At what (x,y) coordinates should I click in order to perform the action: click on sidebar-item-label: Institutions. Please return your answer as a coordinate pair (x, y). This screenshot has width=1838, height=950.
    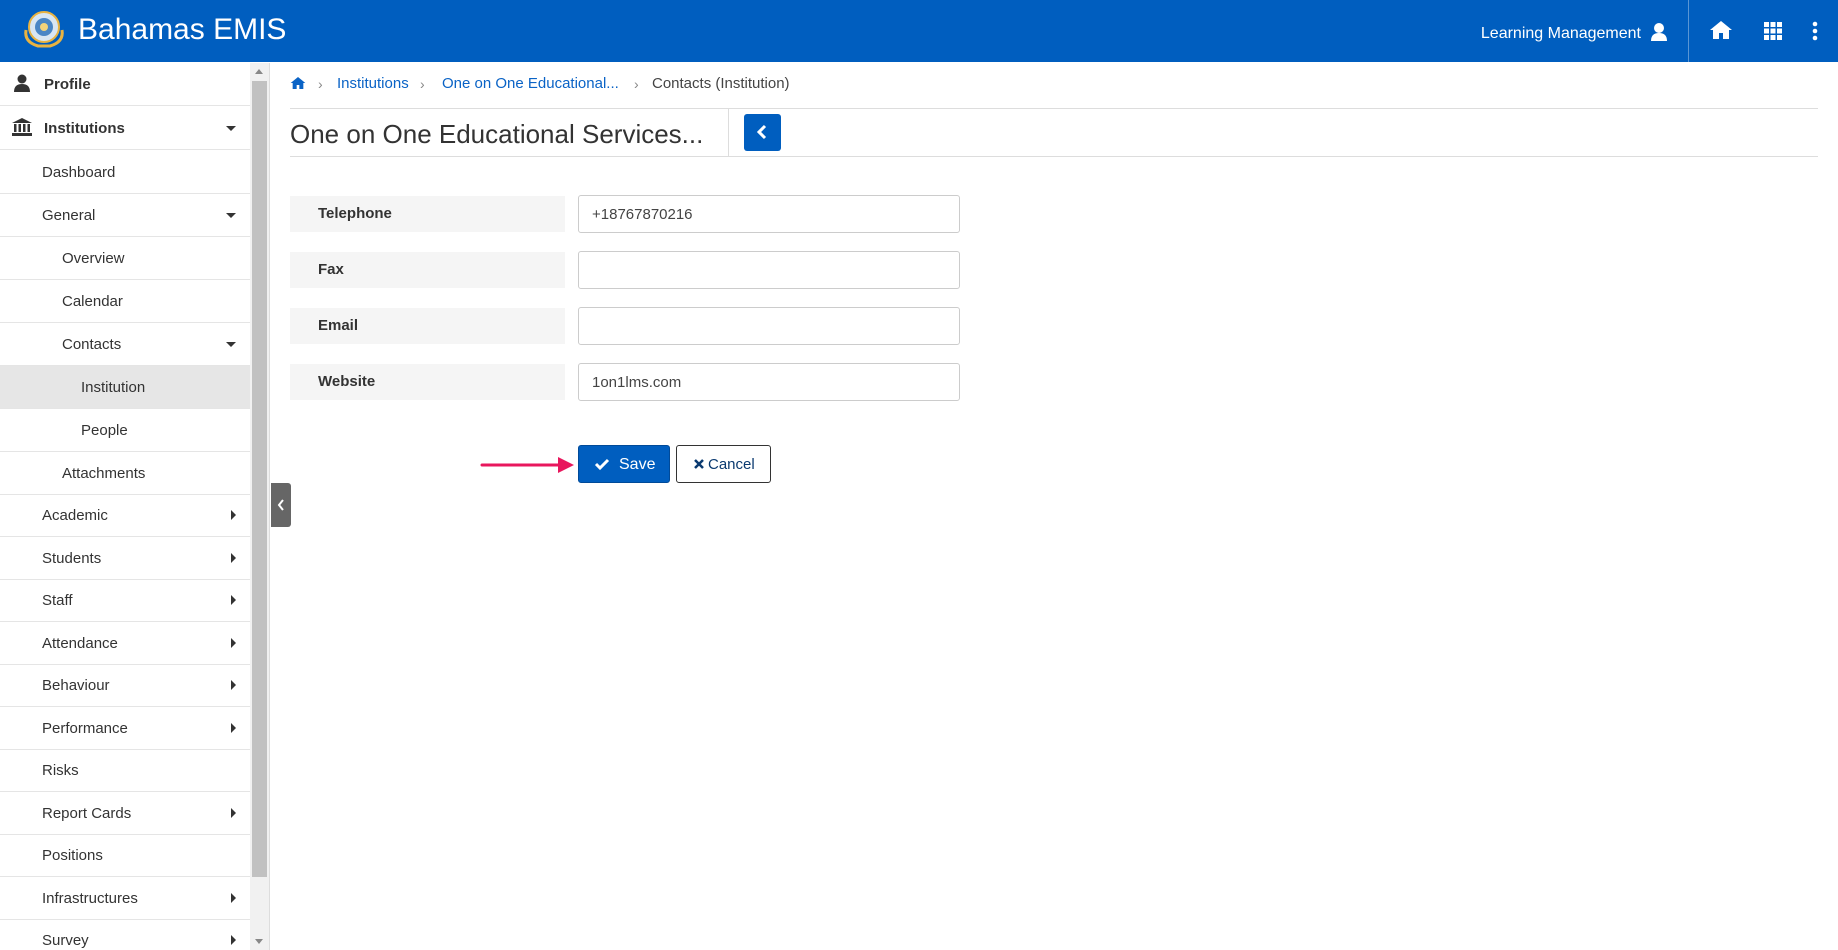
    Looking at the image, I should click on (84, 128).